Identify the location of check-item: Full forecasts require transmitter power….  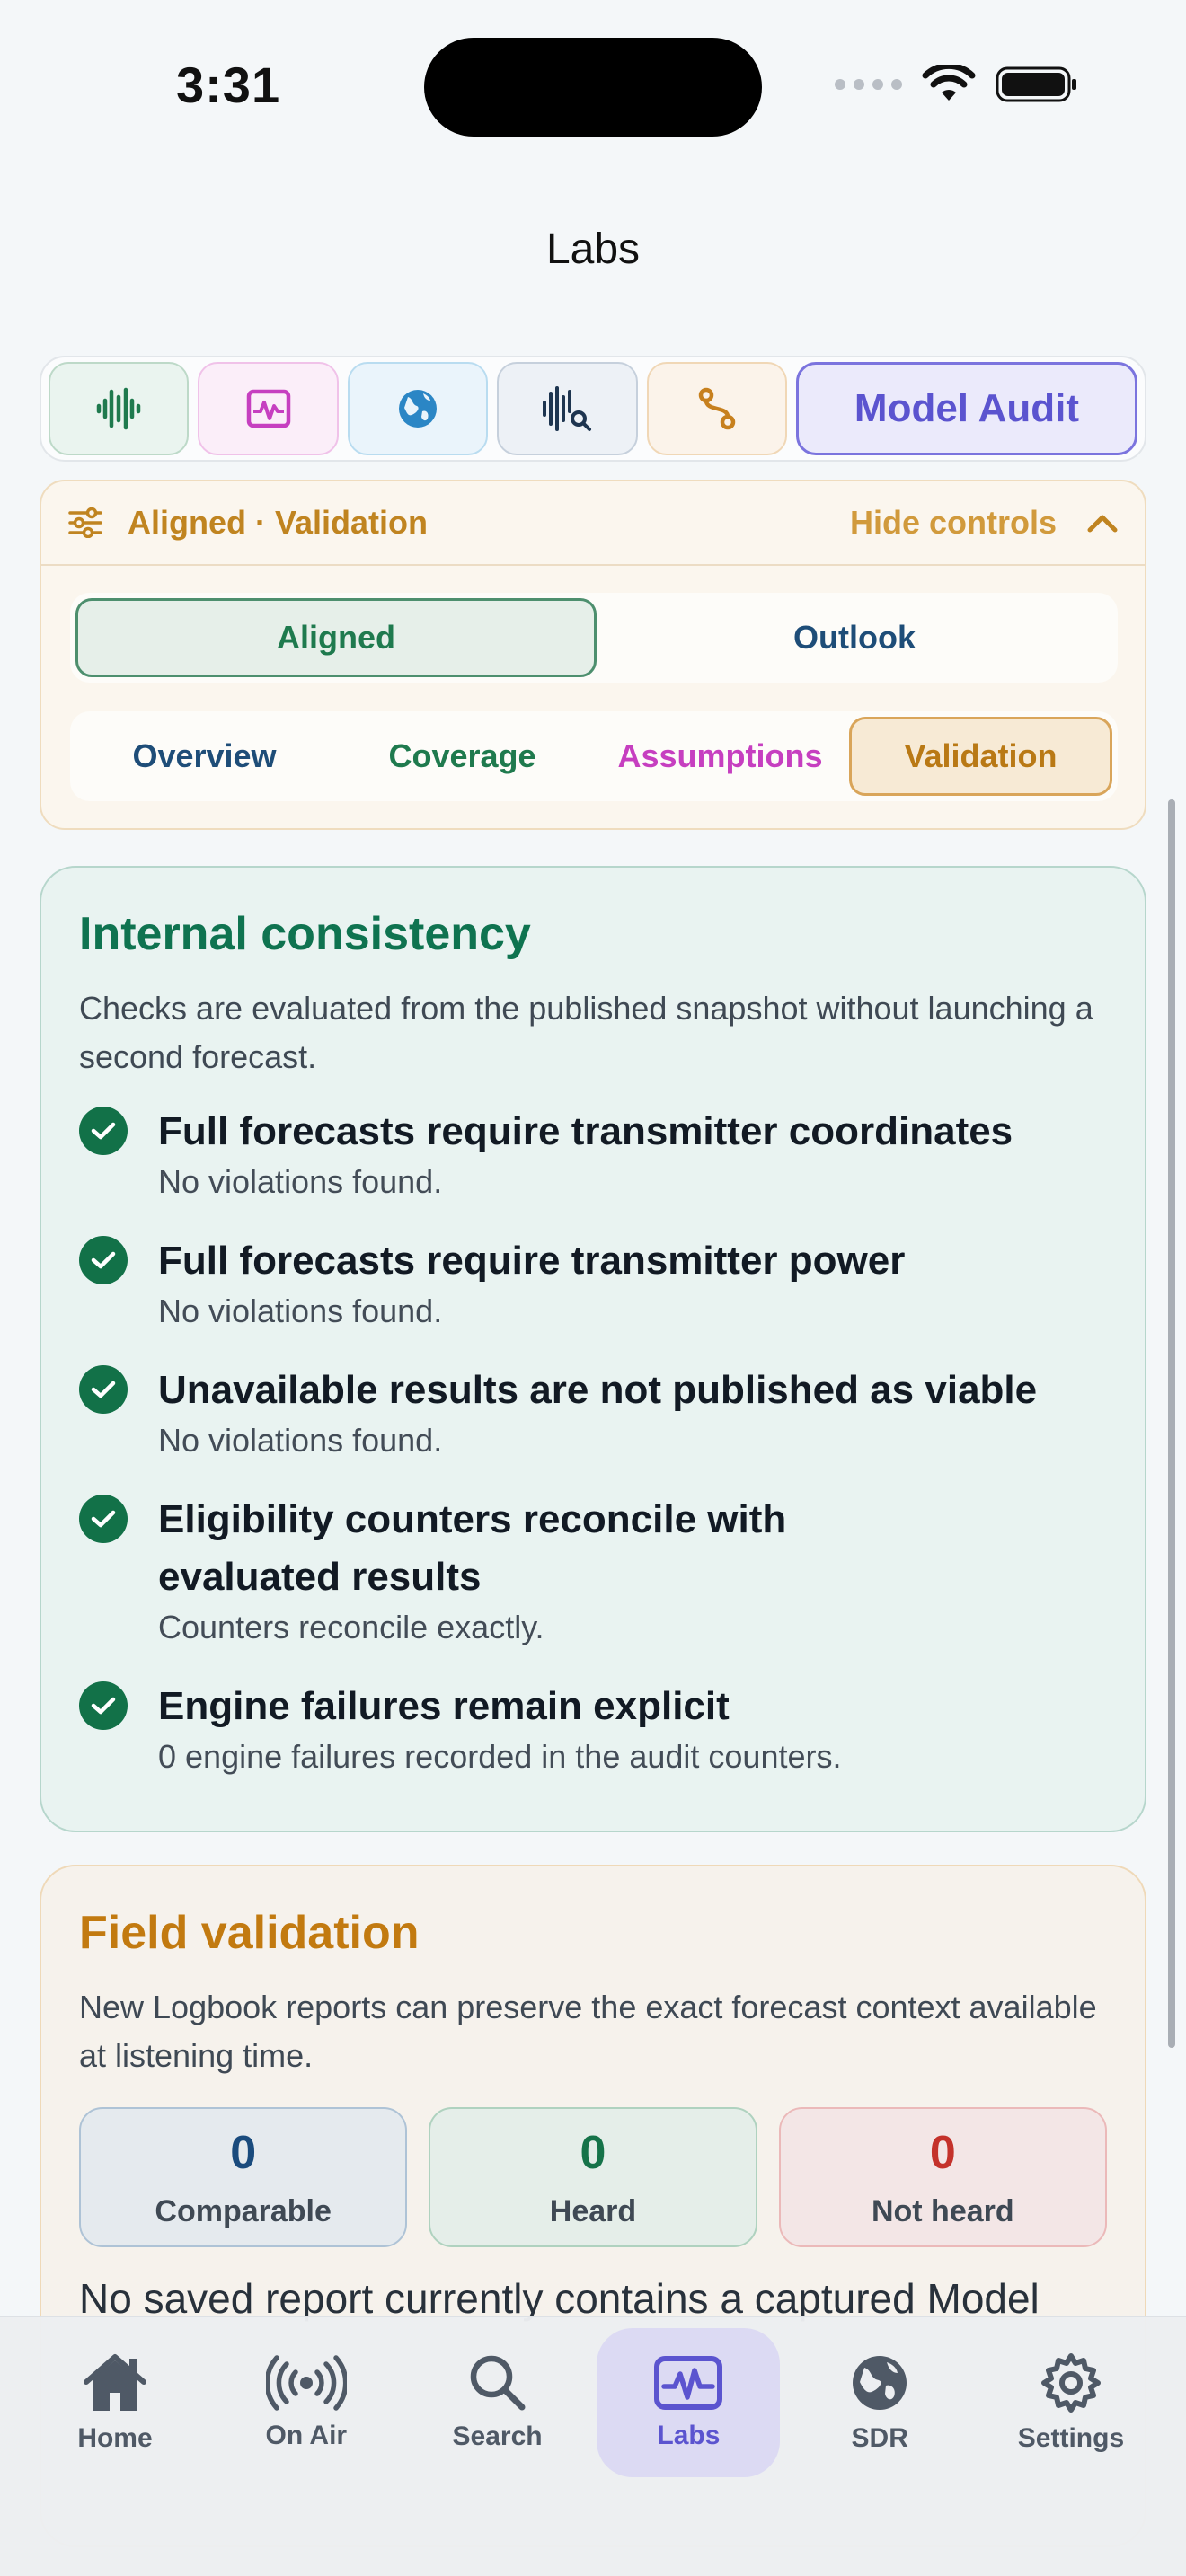
(593, 1281).